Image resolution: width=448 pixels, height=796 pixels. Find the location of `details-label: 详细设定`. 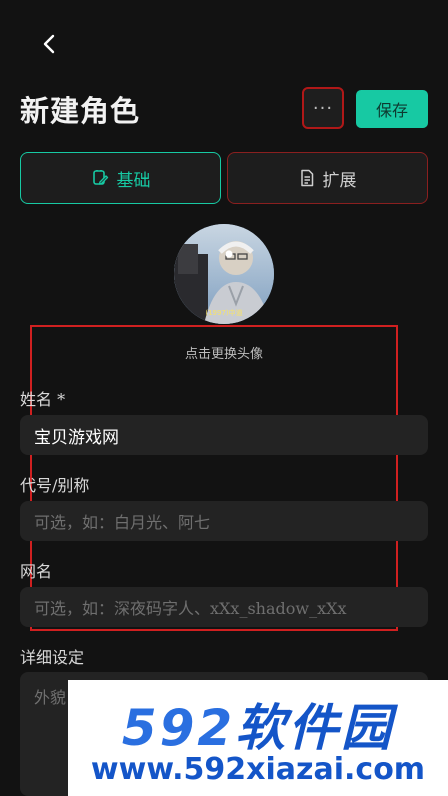

details-label: 详细设定 is located at coordinates (52, 657).